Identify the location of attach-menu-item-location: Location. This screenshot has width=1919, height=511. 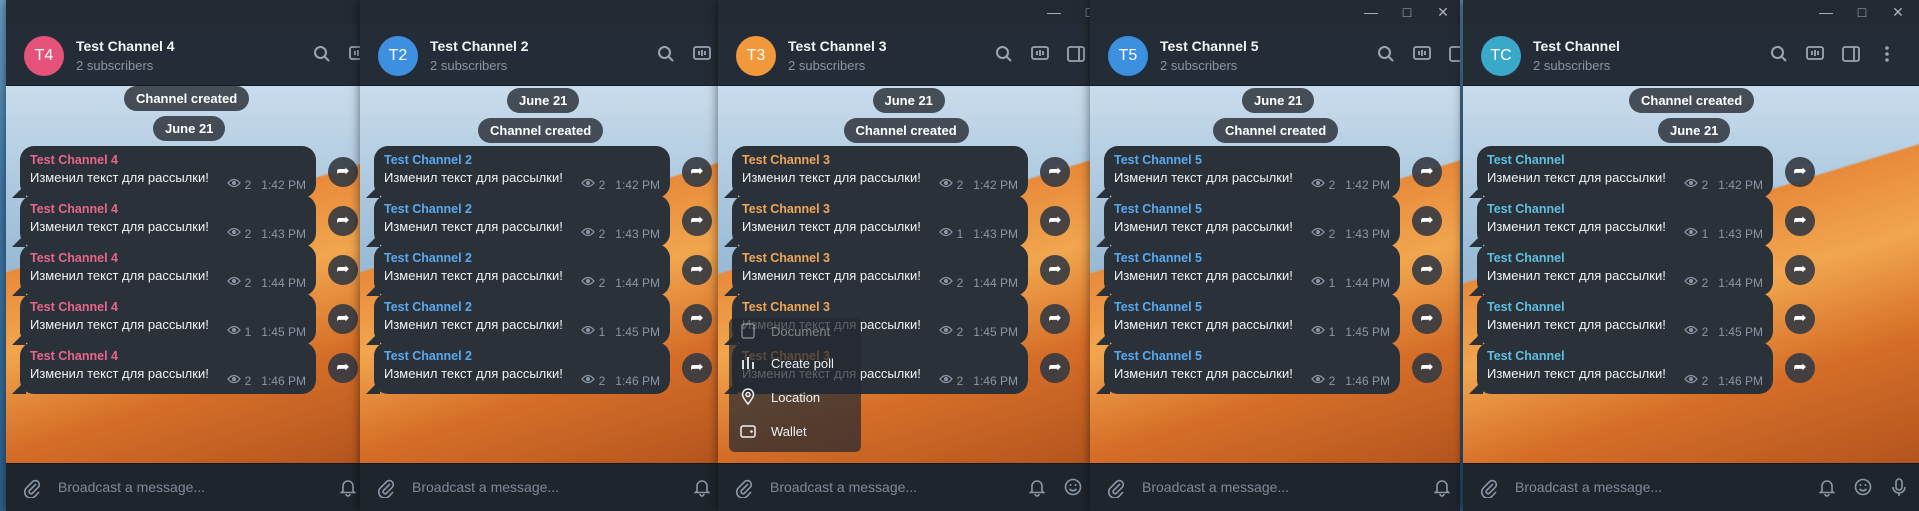
(779, 397).